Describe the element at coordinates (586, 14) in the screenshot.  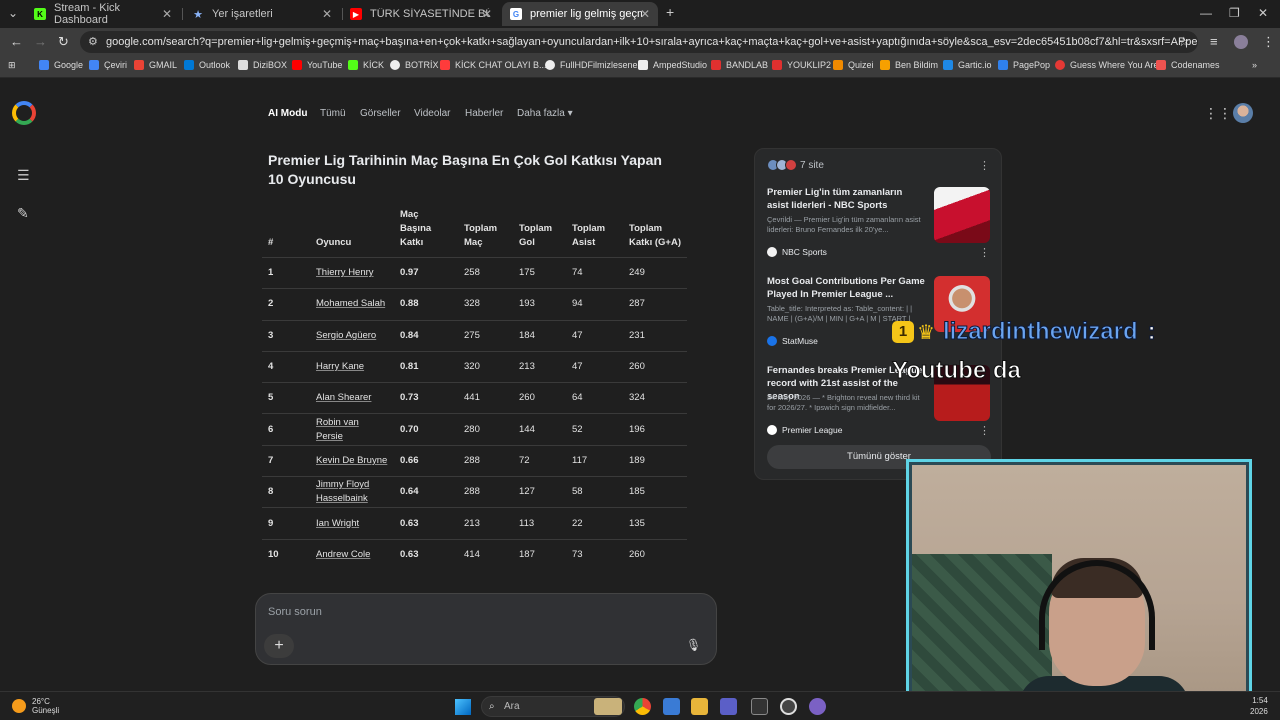
I see `tab-title: premier lig gelmiş geçmiş ma` at that location.